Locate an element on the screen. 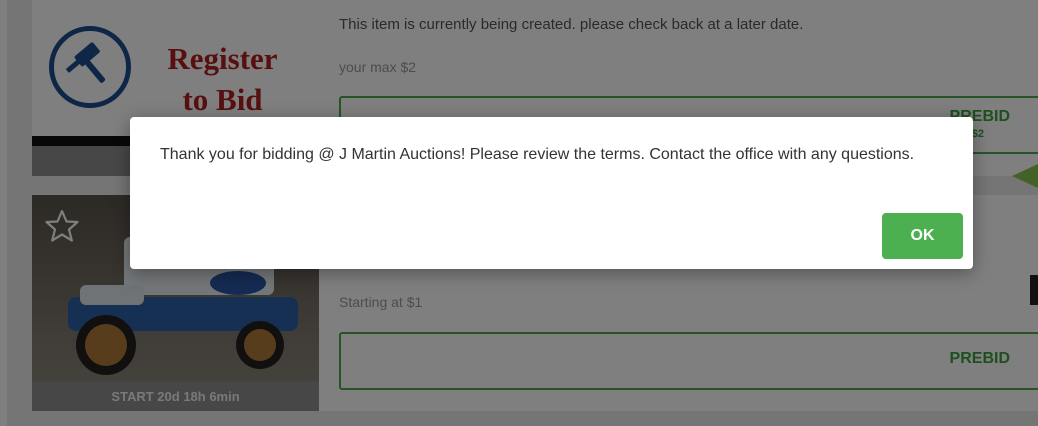 This screenshot has width=1038, height=426. ok-button: OK is located at coordinates (922, 236).